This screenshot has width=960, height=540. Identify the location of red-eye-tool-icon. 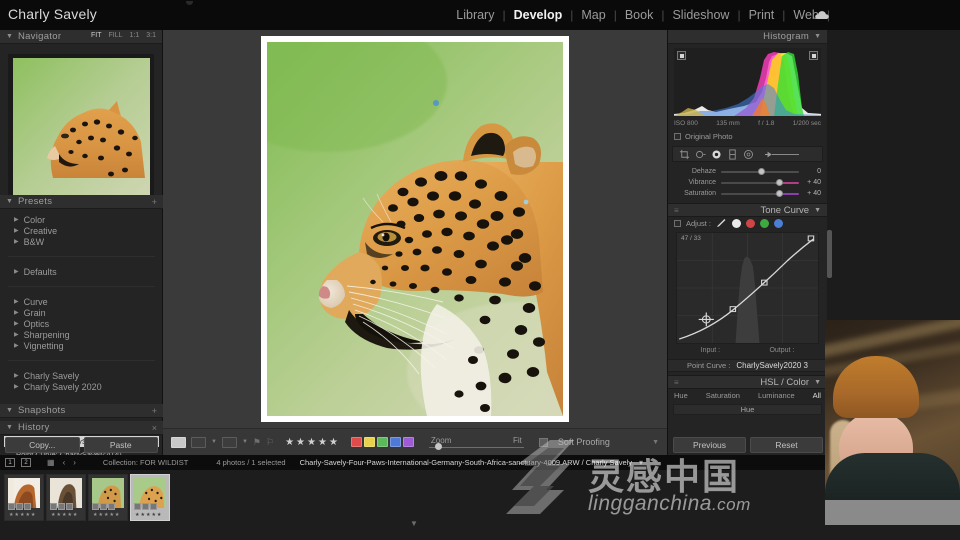
(716, 154).